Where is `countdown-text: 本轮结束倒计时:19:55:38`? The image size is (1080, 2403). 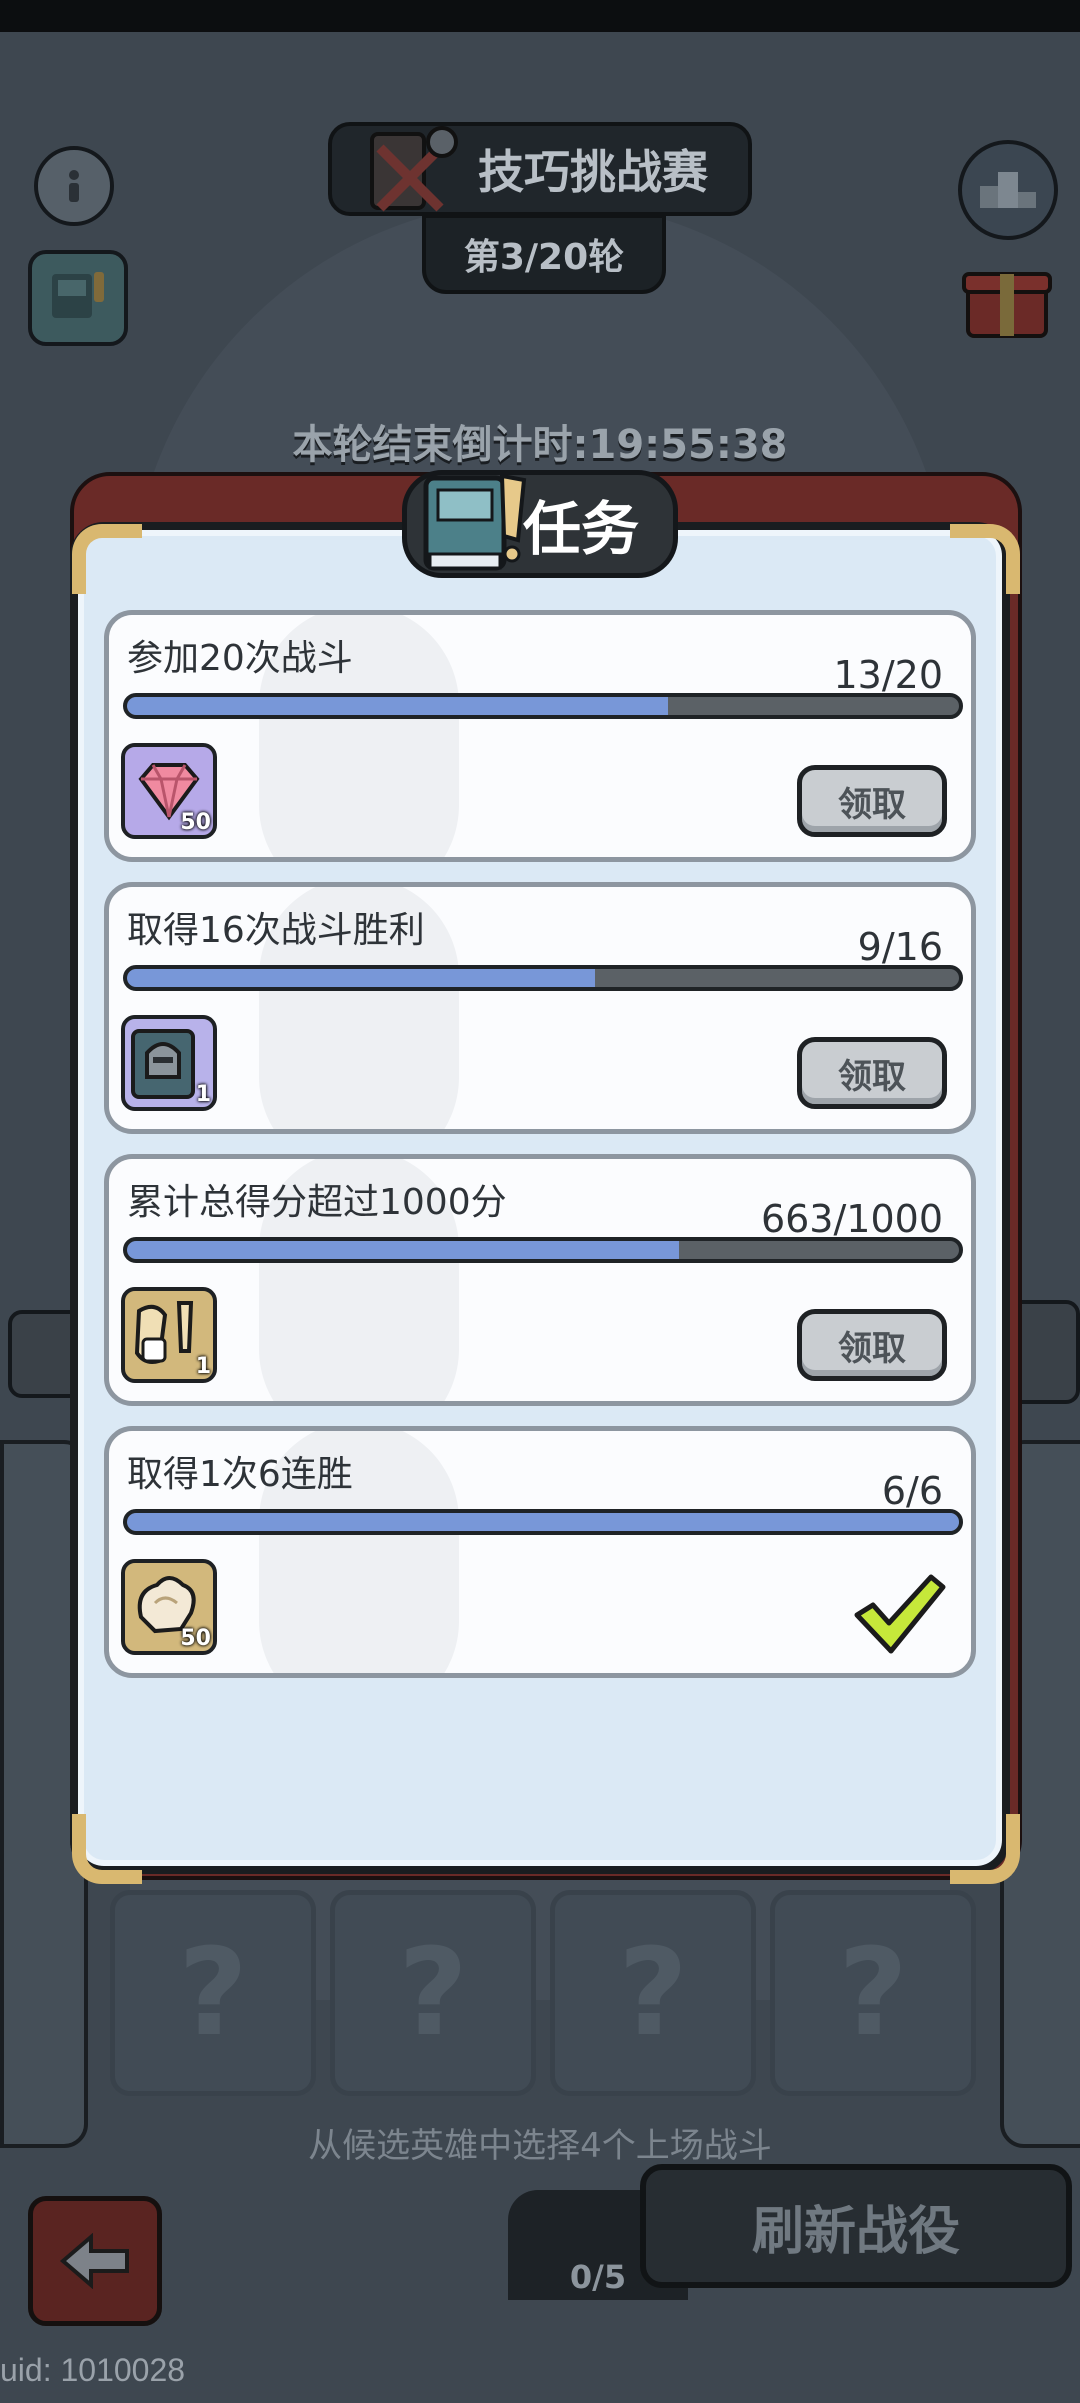 countdown-text: 本轮结束倒计时:19:55:38 is located at coordinates (540, 445).